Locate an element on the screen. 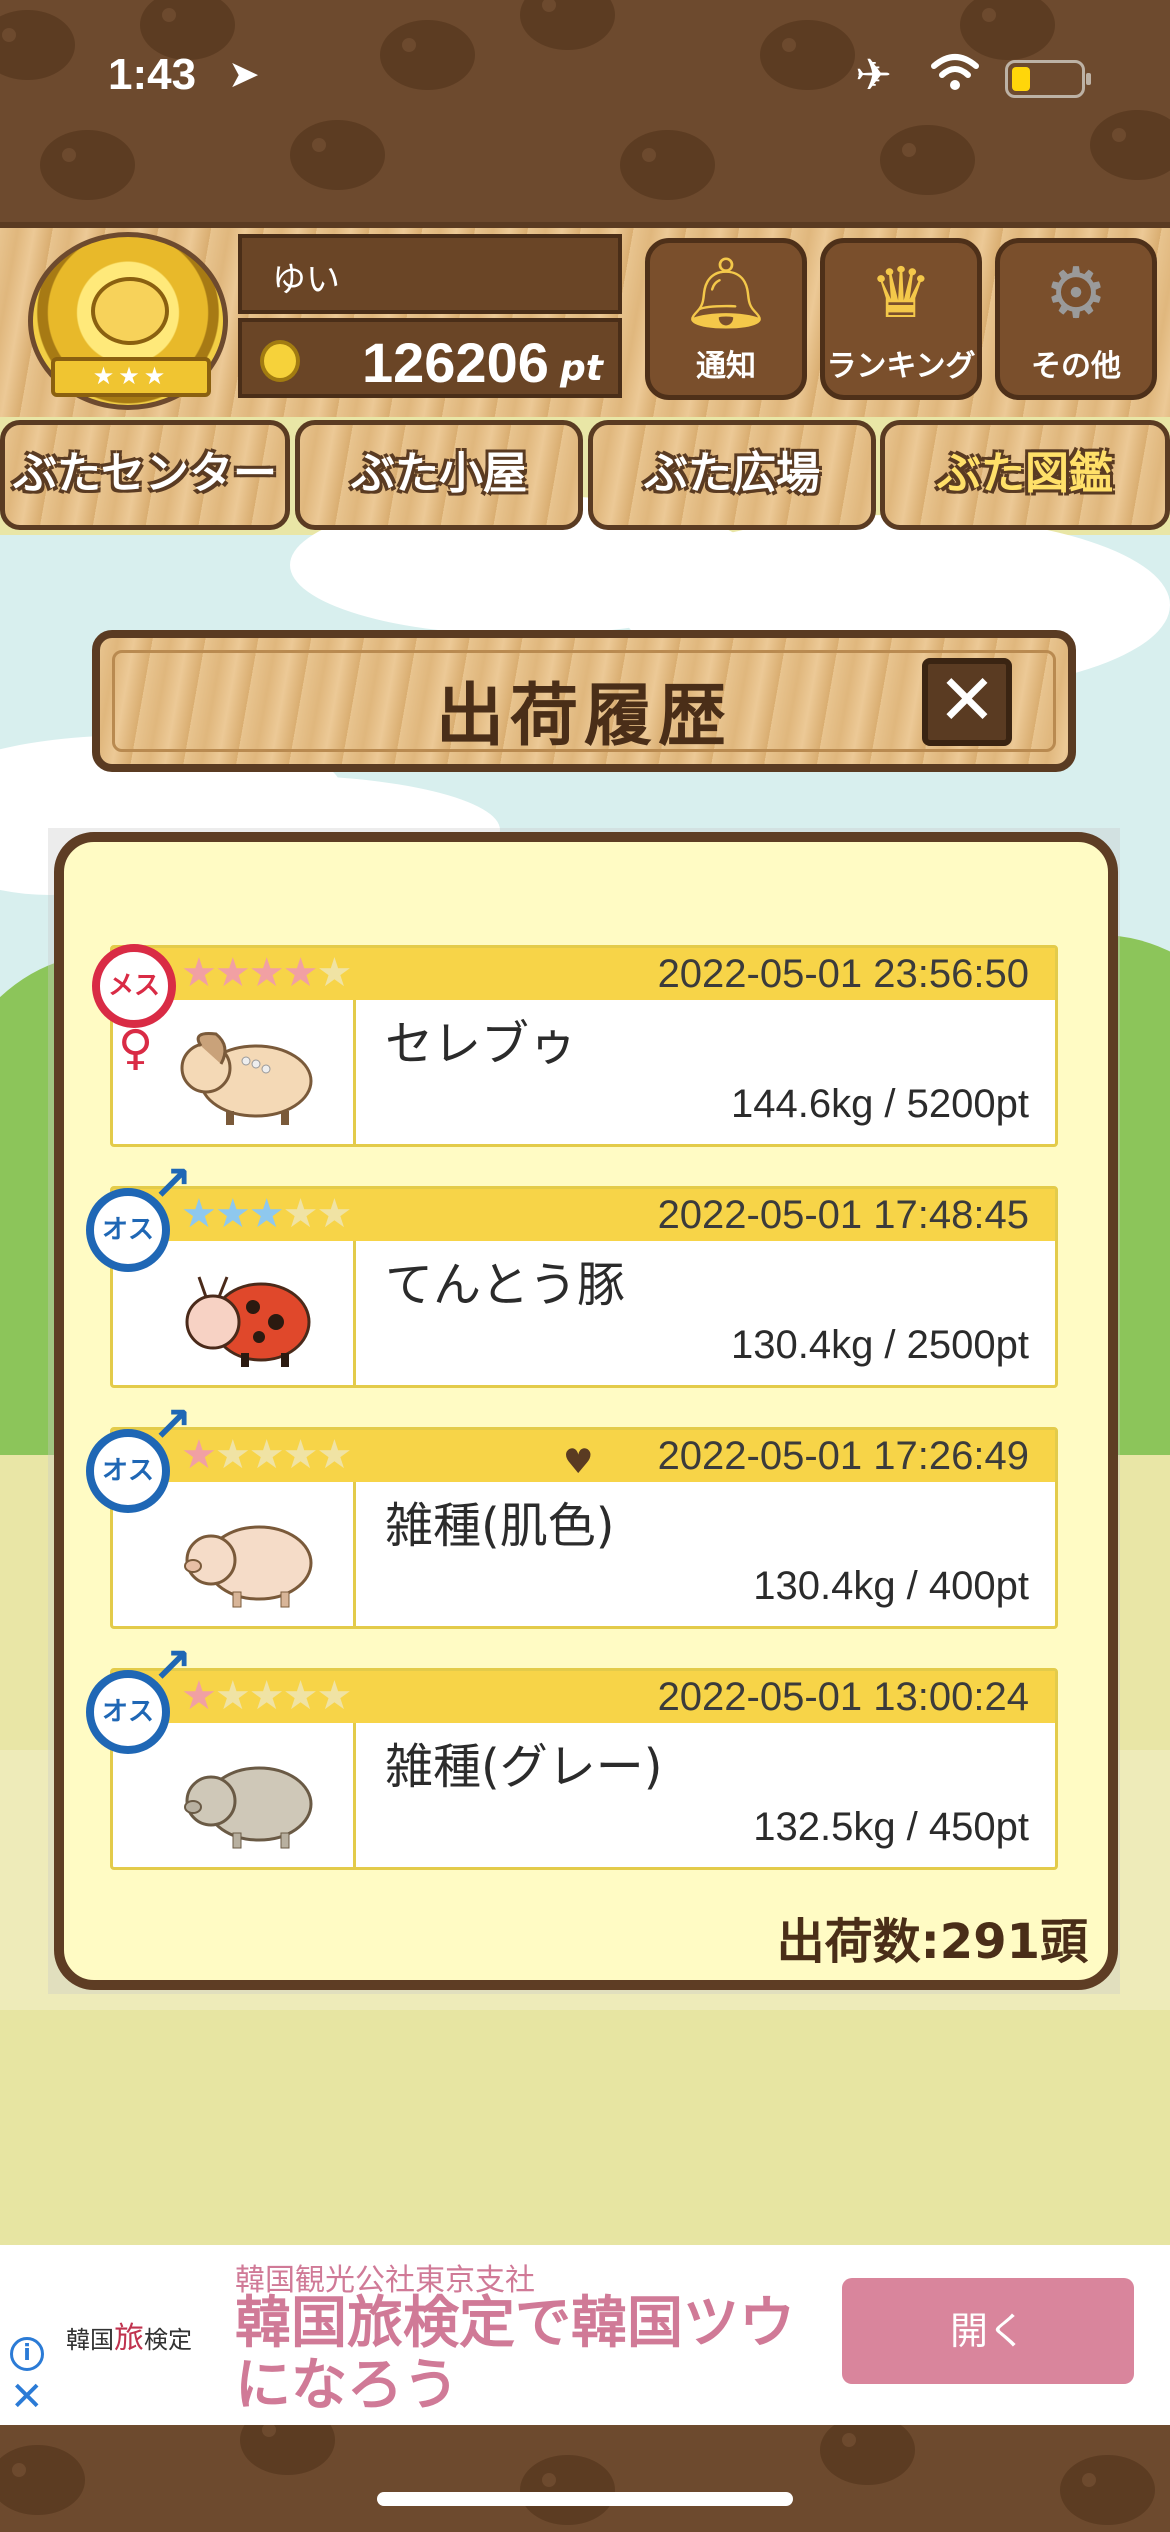 This screenshot has height=2532, width=1170. close-icon: ✕ is located at coordinates (27, 2397).